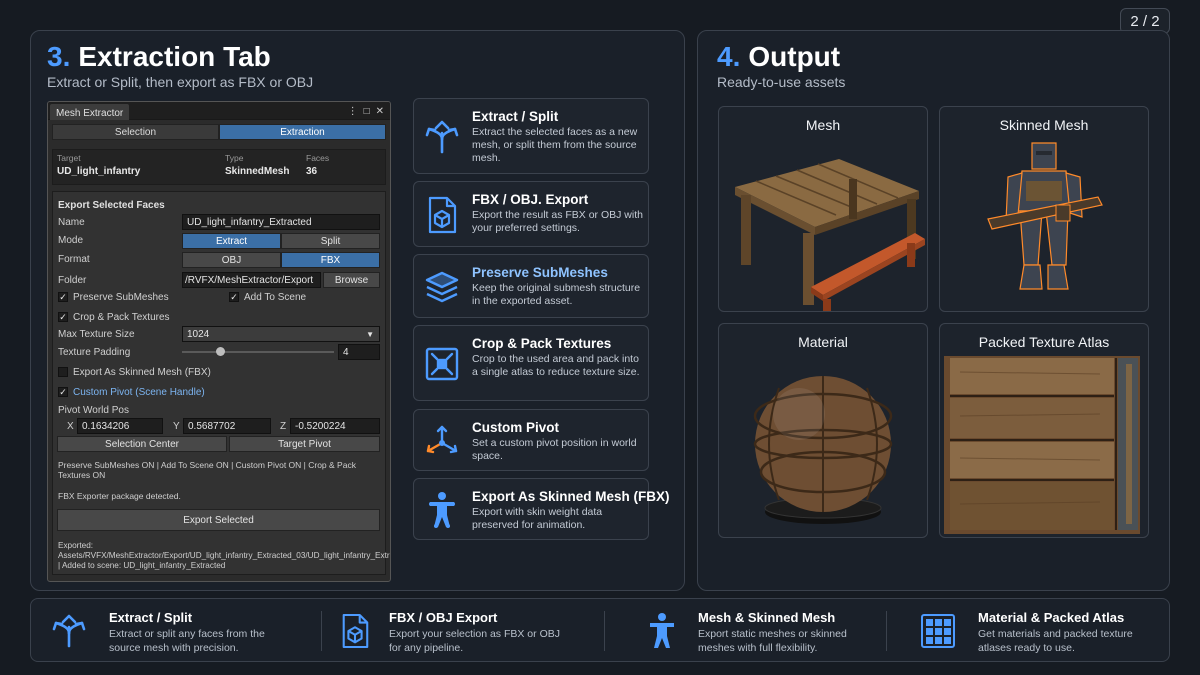  What do you see at coordinates (119, 496) in the screenshot?
I see `fbx-detected-note: FBX Exporter package detected.` at bounding box center [119, 496].